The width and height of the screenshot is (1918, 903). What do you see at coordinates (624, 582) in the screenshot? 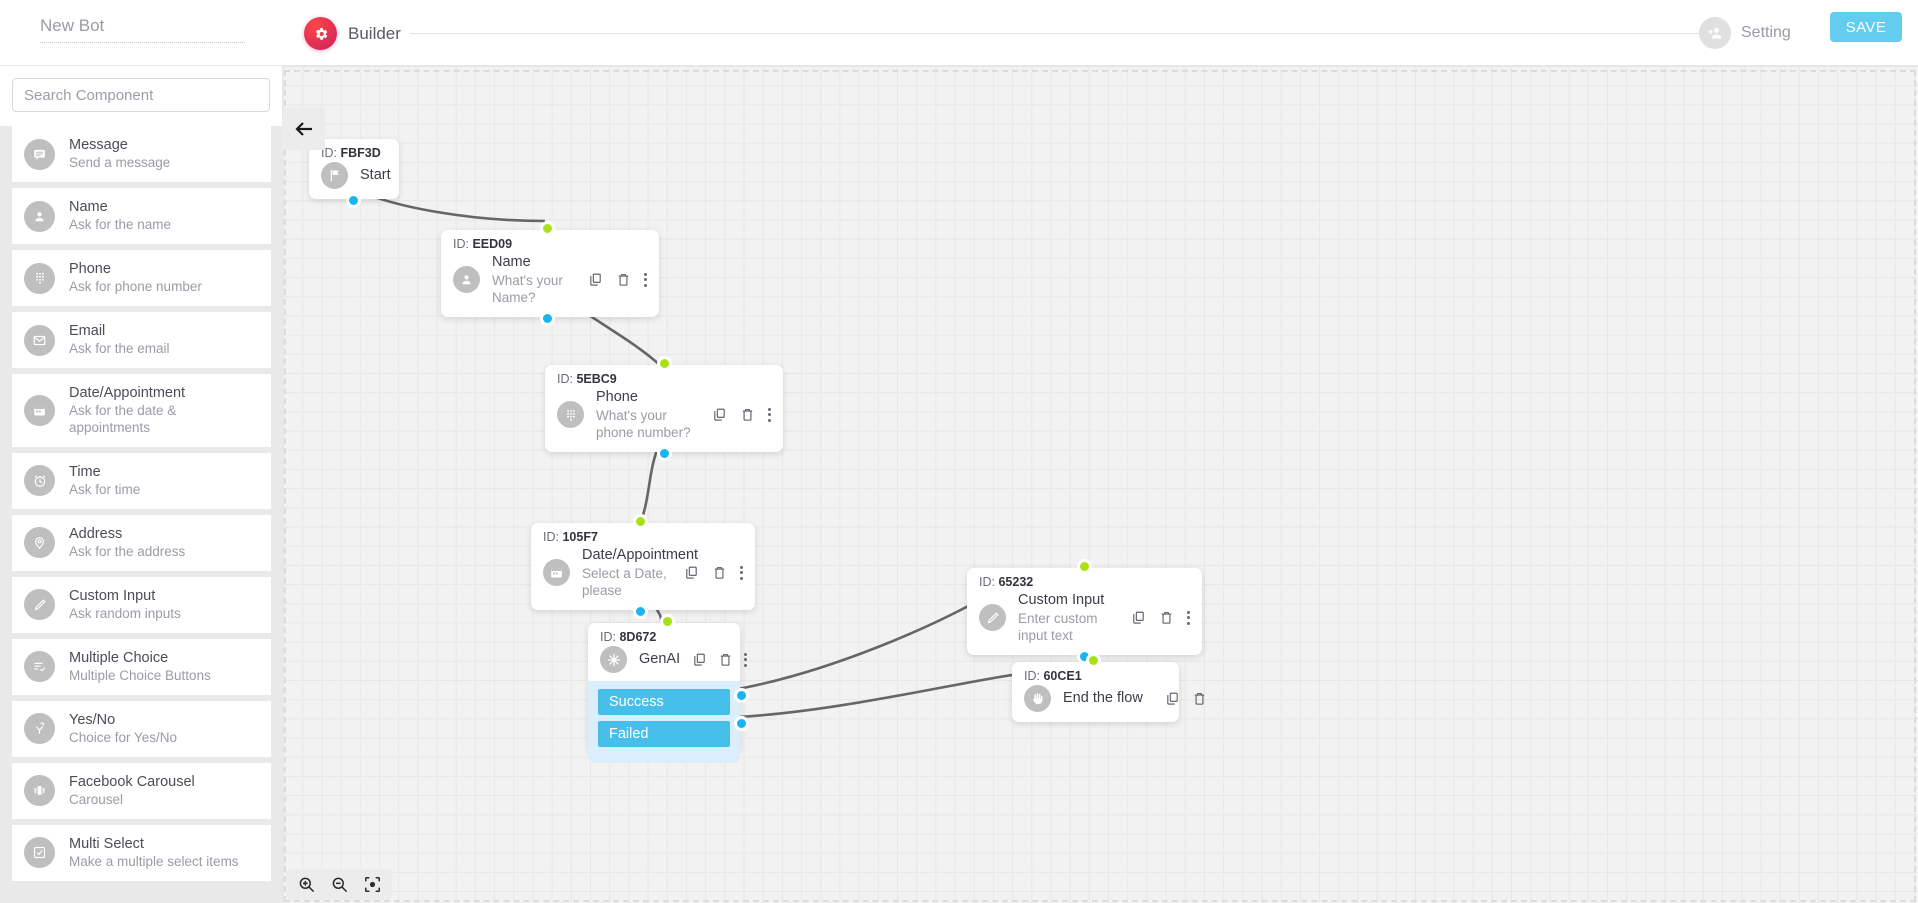
I see `node-sub-date: Select a Date, please` at bounding box center [624, 582].